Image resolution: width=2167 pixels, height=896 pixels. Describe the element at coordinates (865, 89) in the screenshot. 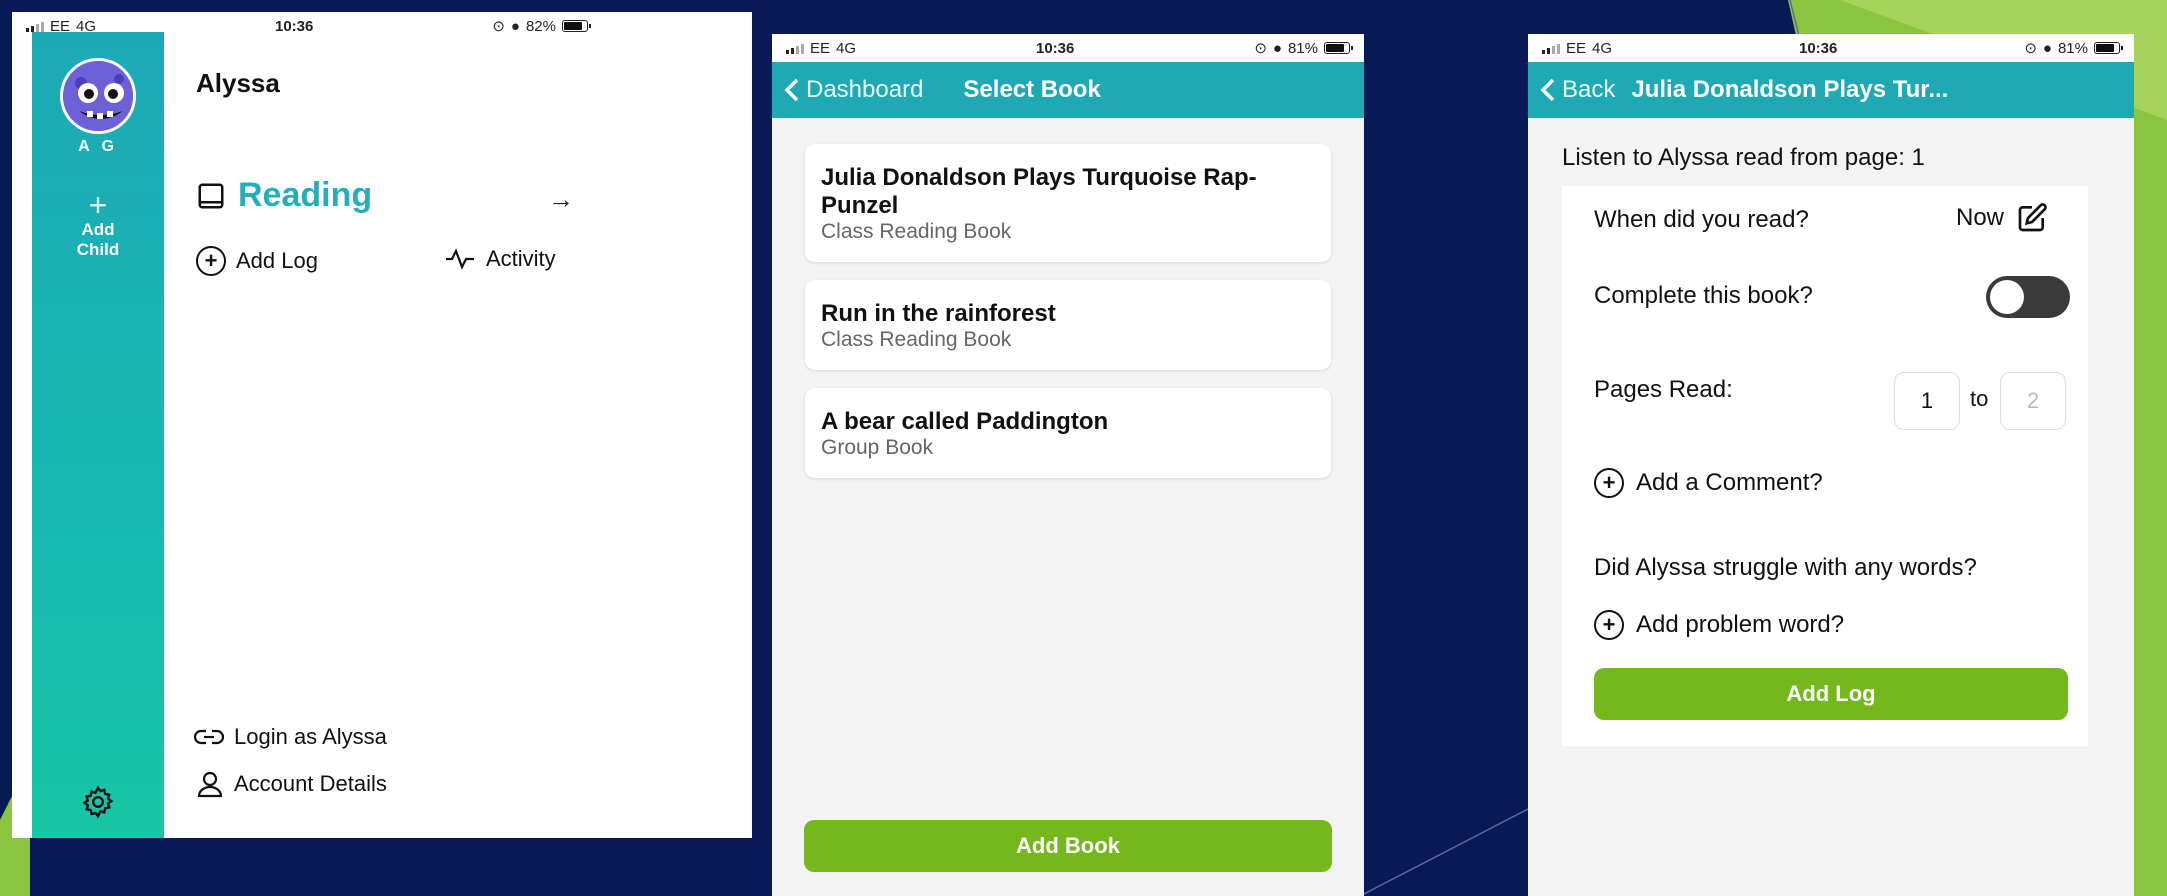

I see `back-label: Dashboard` at that location.